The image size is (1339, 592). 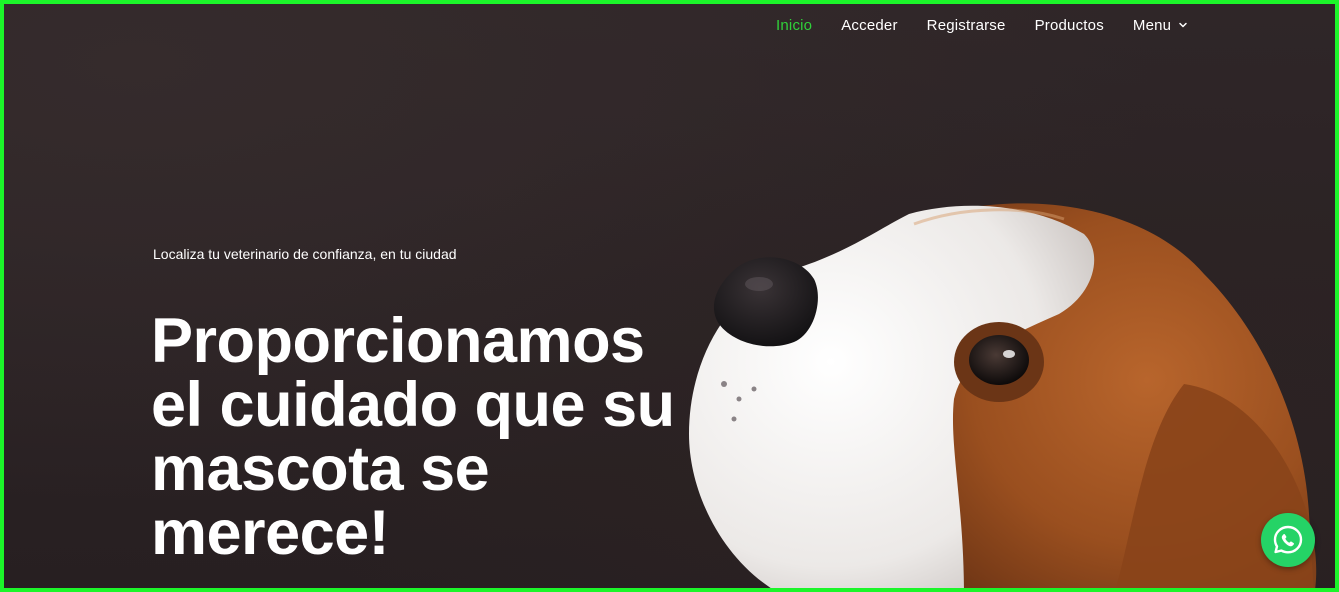 I want to click on nav-item-inicio: Inicio, so click(x=794, y=25).